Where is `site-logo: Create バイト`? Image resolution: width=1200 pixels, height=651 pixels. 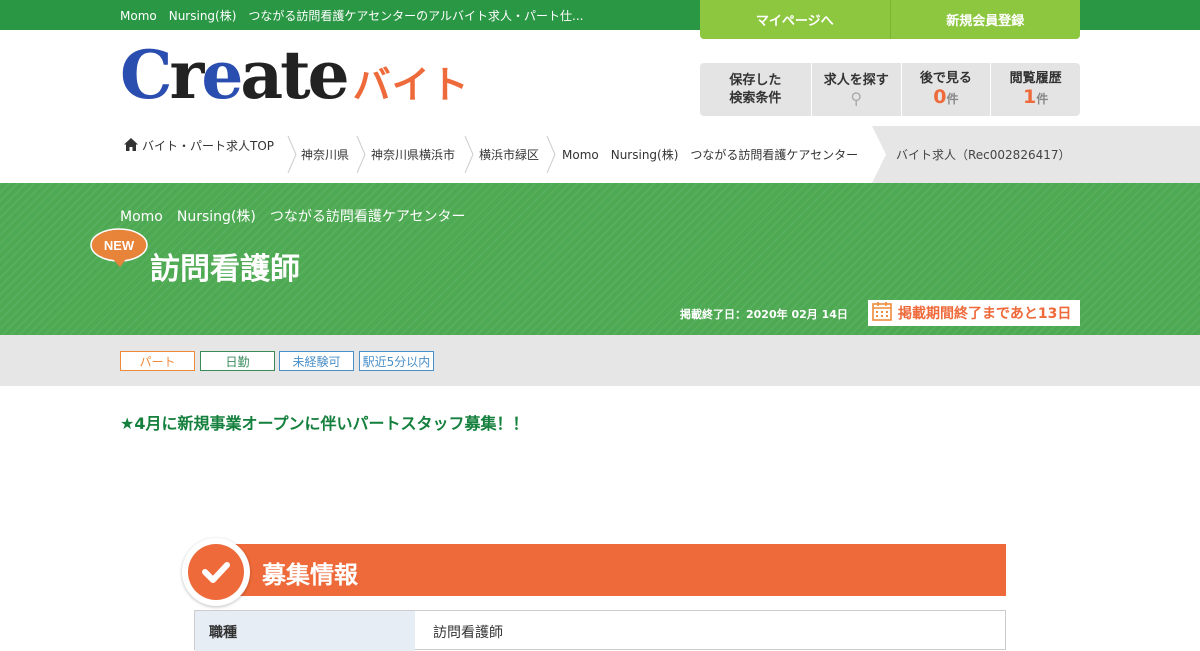
site-logo: Create バイト is located at coordinates (295, 75).